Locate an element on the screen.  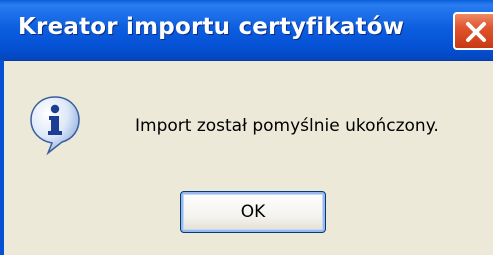
close-button is located at coordinates (473, 31).